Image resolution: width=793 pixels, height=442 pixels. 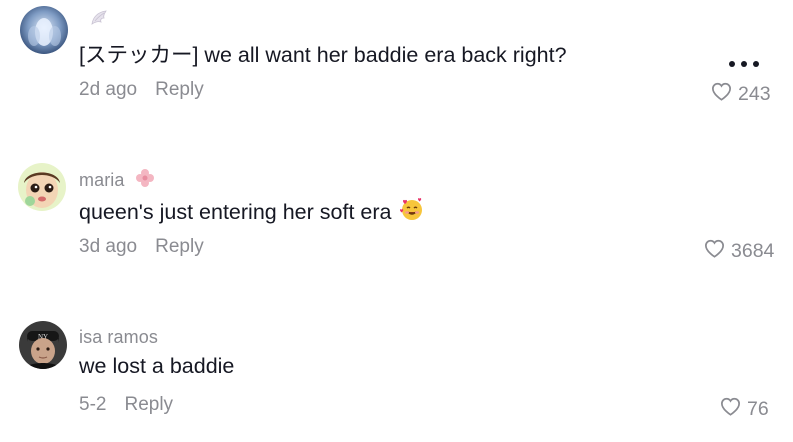 I want to click on comment-text: we lost a baddie, so click(x=156, y=366).